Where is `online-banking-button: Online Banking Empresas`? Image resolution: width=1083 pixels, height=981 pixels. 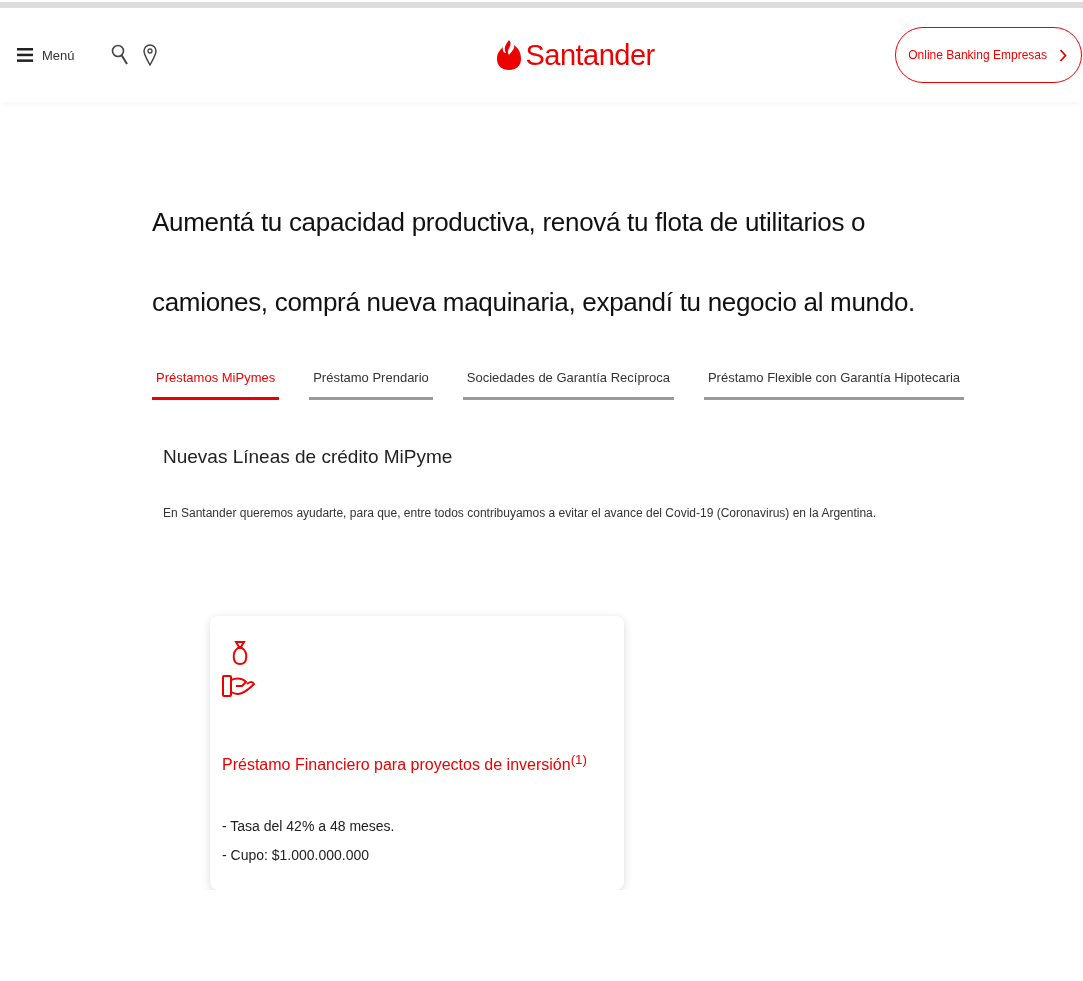 online-banking-button: Online Banking Empresas is located at coordinates (988, 55).